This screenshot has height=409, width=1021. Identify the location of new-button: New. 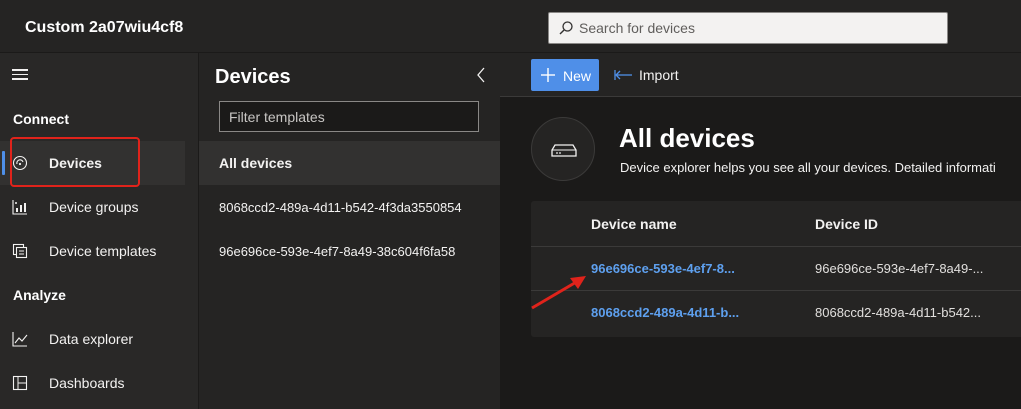
(565, 75).